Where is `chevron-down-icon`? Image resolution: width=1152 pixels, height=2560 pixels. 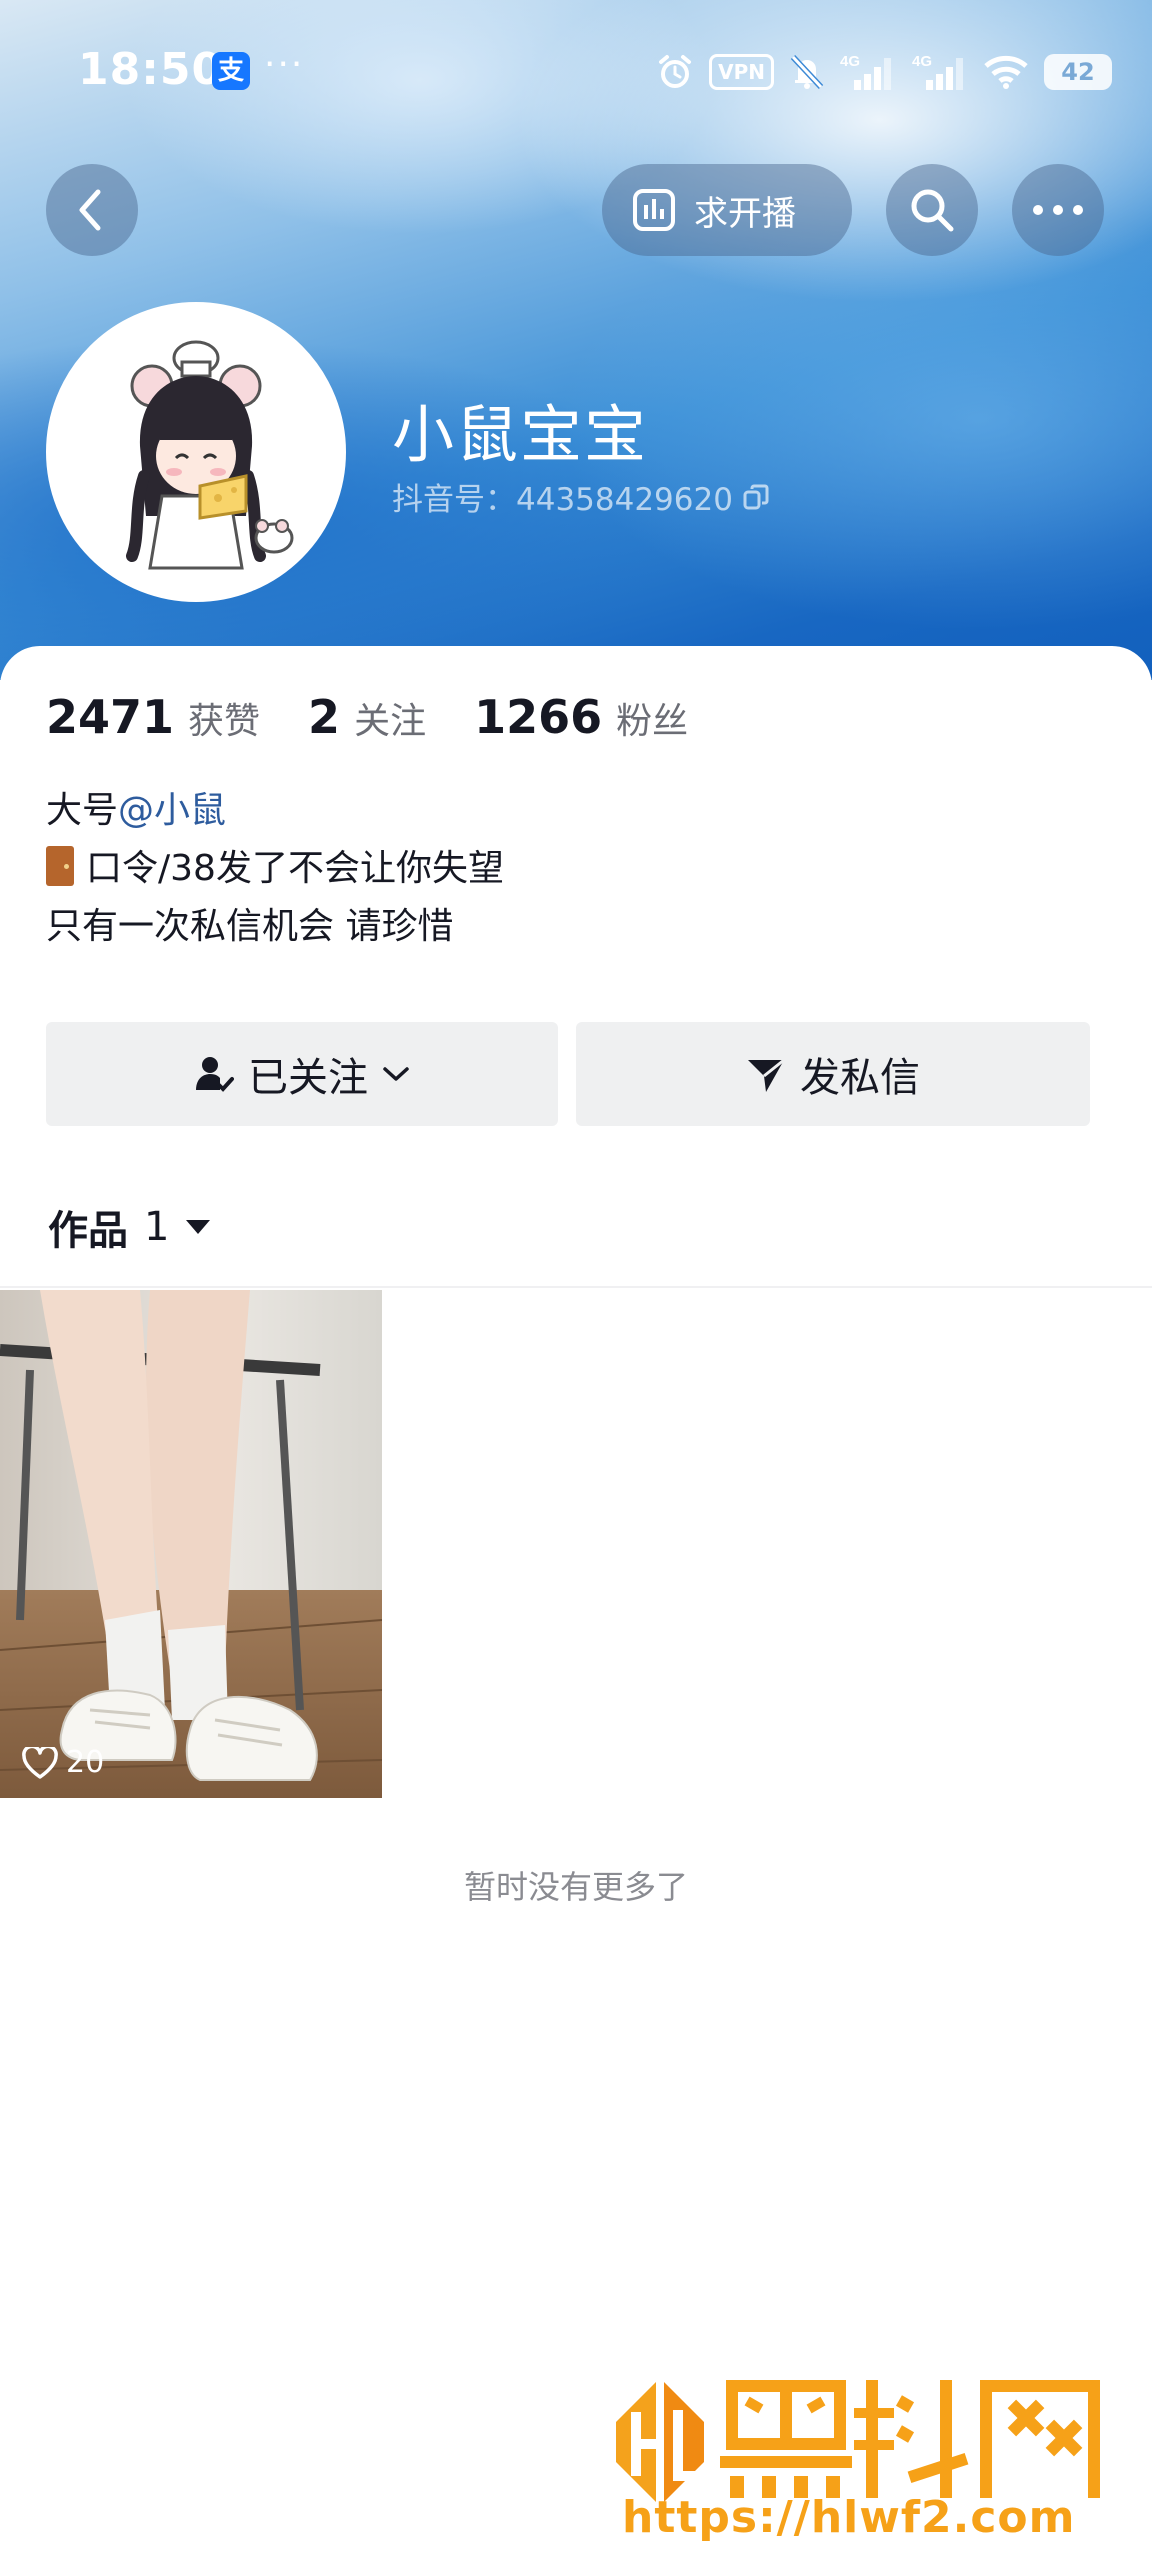 chevron-down-icon is located at coordinates (396, 1074).